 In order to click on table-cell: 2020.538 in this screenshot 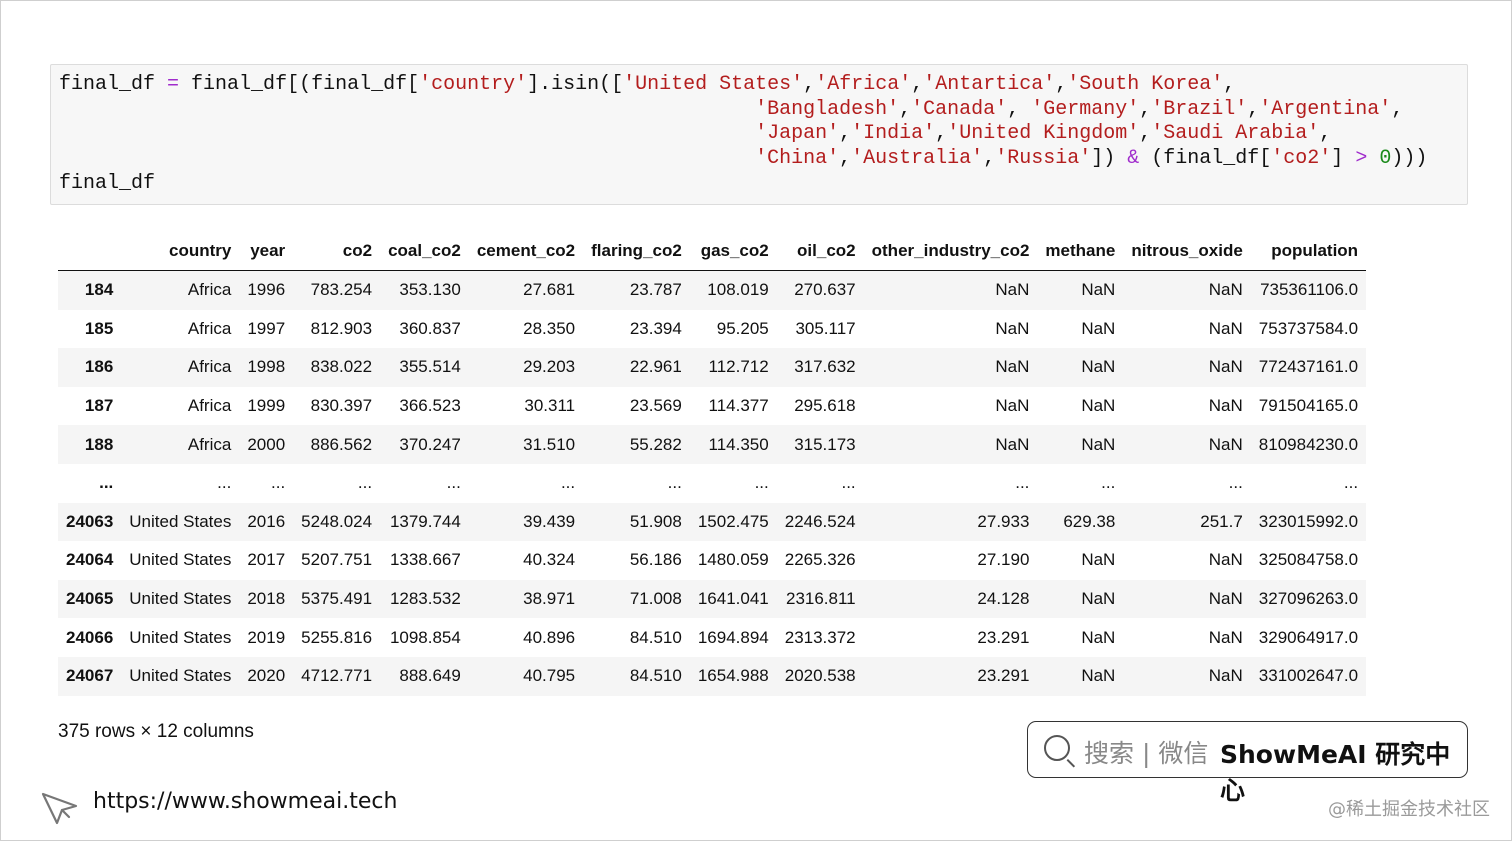, I will do `click(820, 676)`.